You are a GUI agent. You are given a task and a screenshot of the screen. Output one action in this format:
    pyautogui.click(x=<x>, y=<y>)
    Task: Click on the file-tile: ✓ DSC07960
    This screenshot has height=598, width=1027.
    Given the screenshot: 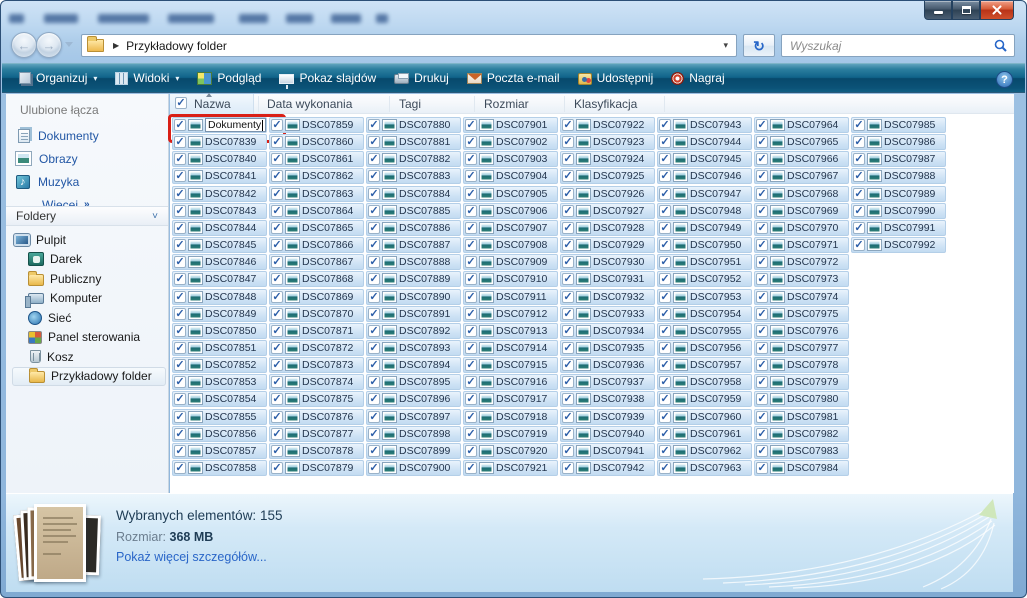 What is the action you would take?
    pyautogui.click(x=704, y=417)
    